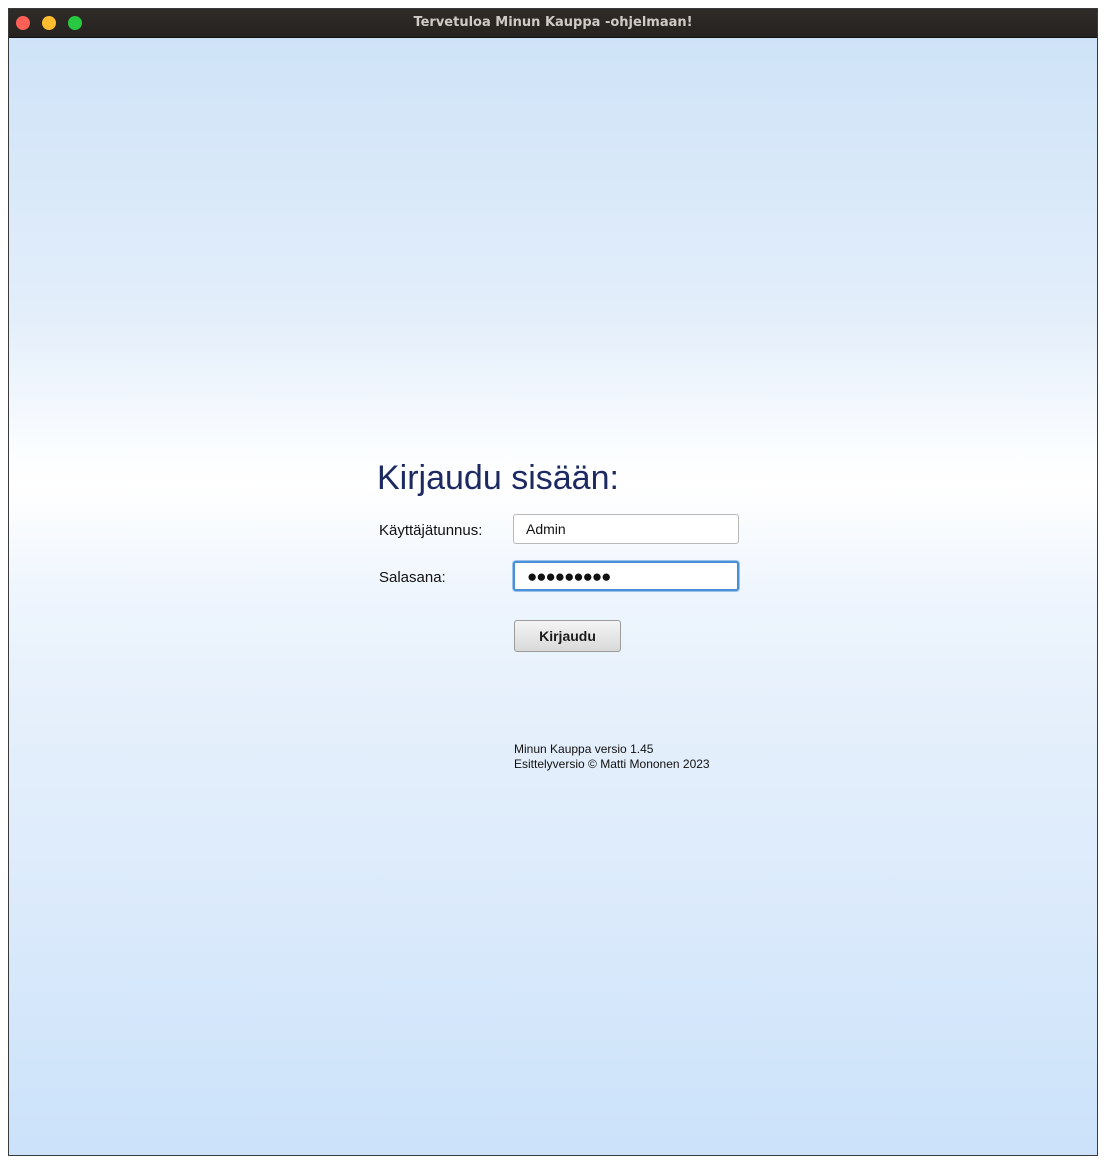 The image size is (1108, 1162). What do you see at coordinates (412, 577) in the screenshot?
I see `password-label: Salasana:` at bounding box center [412, 577].